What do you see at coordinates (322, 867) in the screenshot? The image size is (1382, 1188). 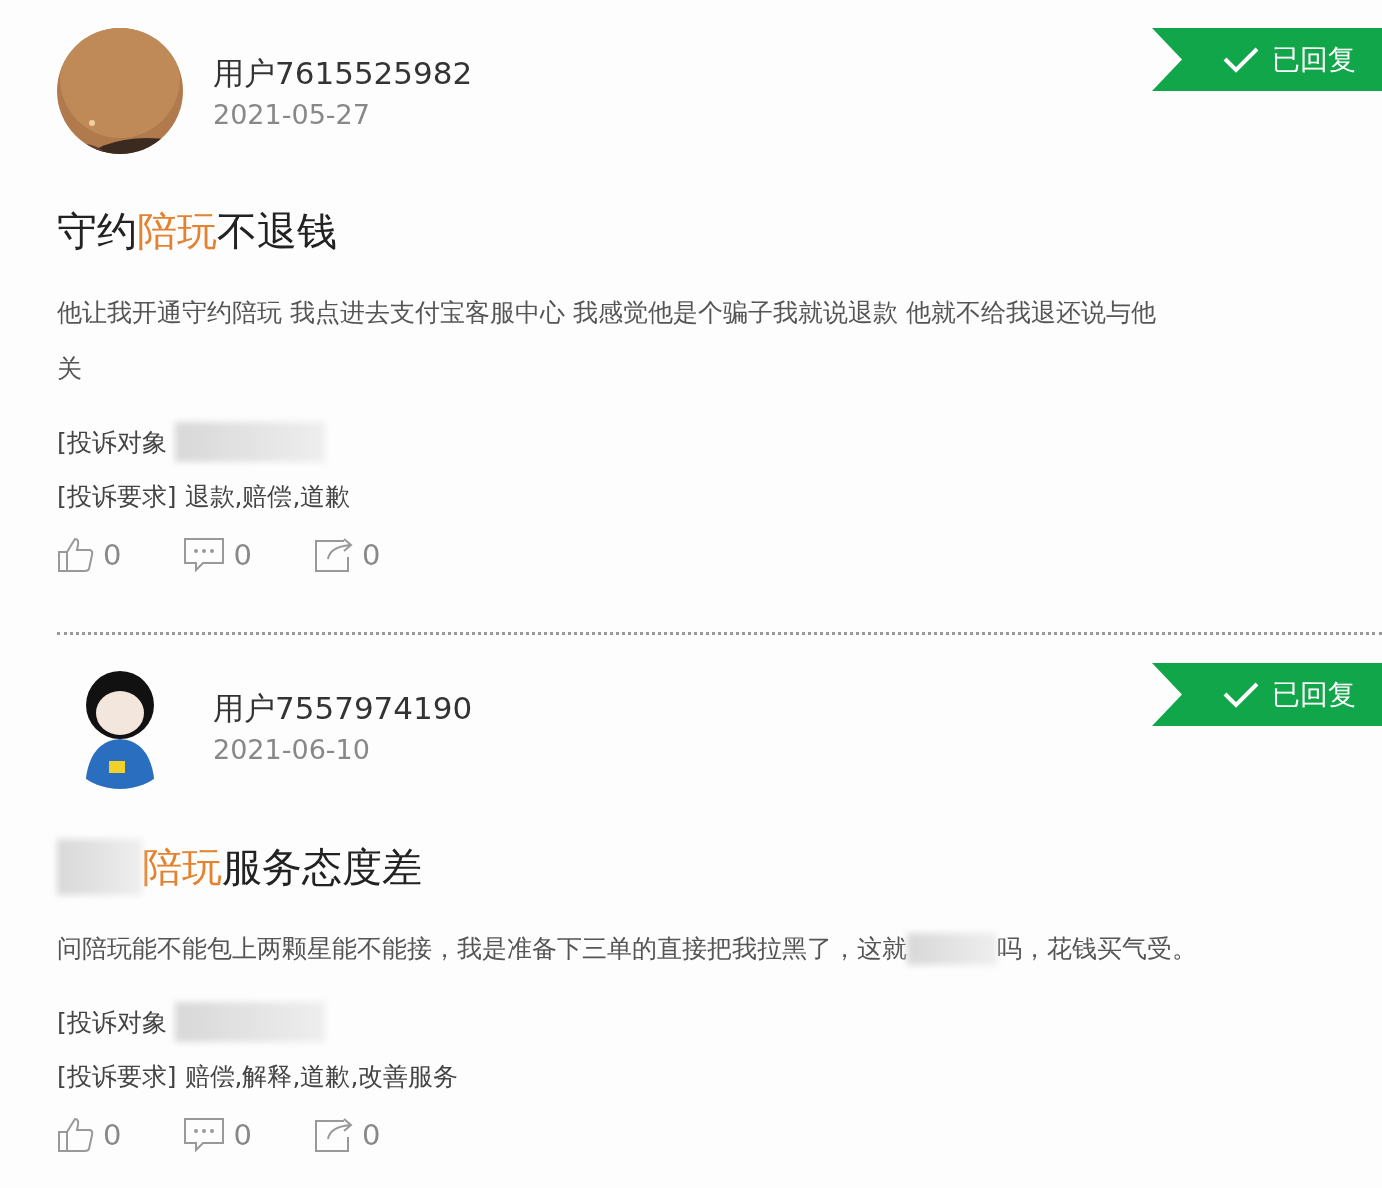 I see `complaint-title: 服务态度差` at bounding box center [322, 867].